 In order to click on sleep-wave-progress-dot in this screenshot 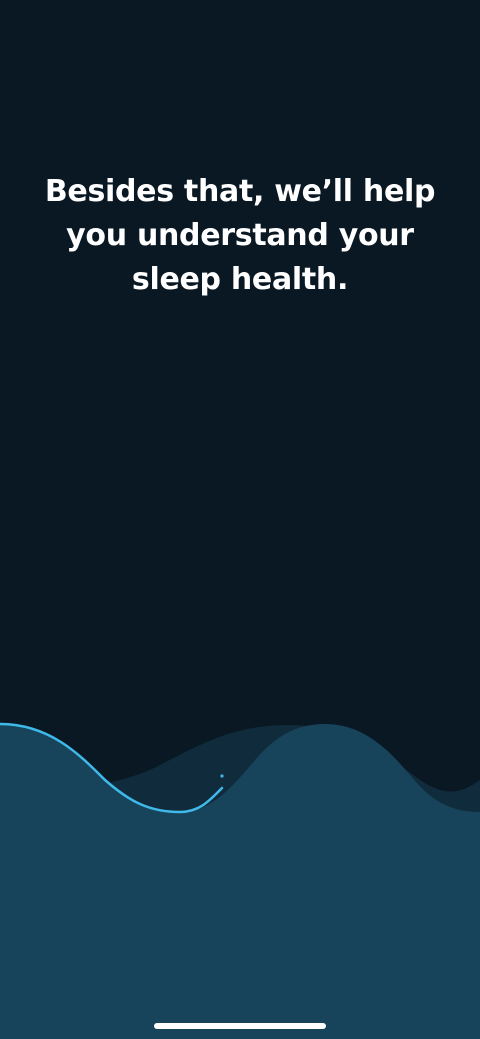, I will do `click(222, 776)`.